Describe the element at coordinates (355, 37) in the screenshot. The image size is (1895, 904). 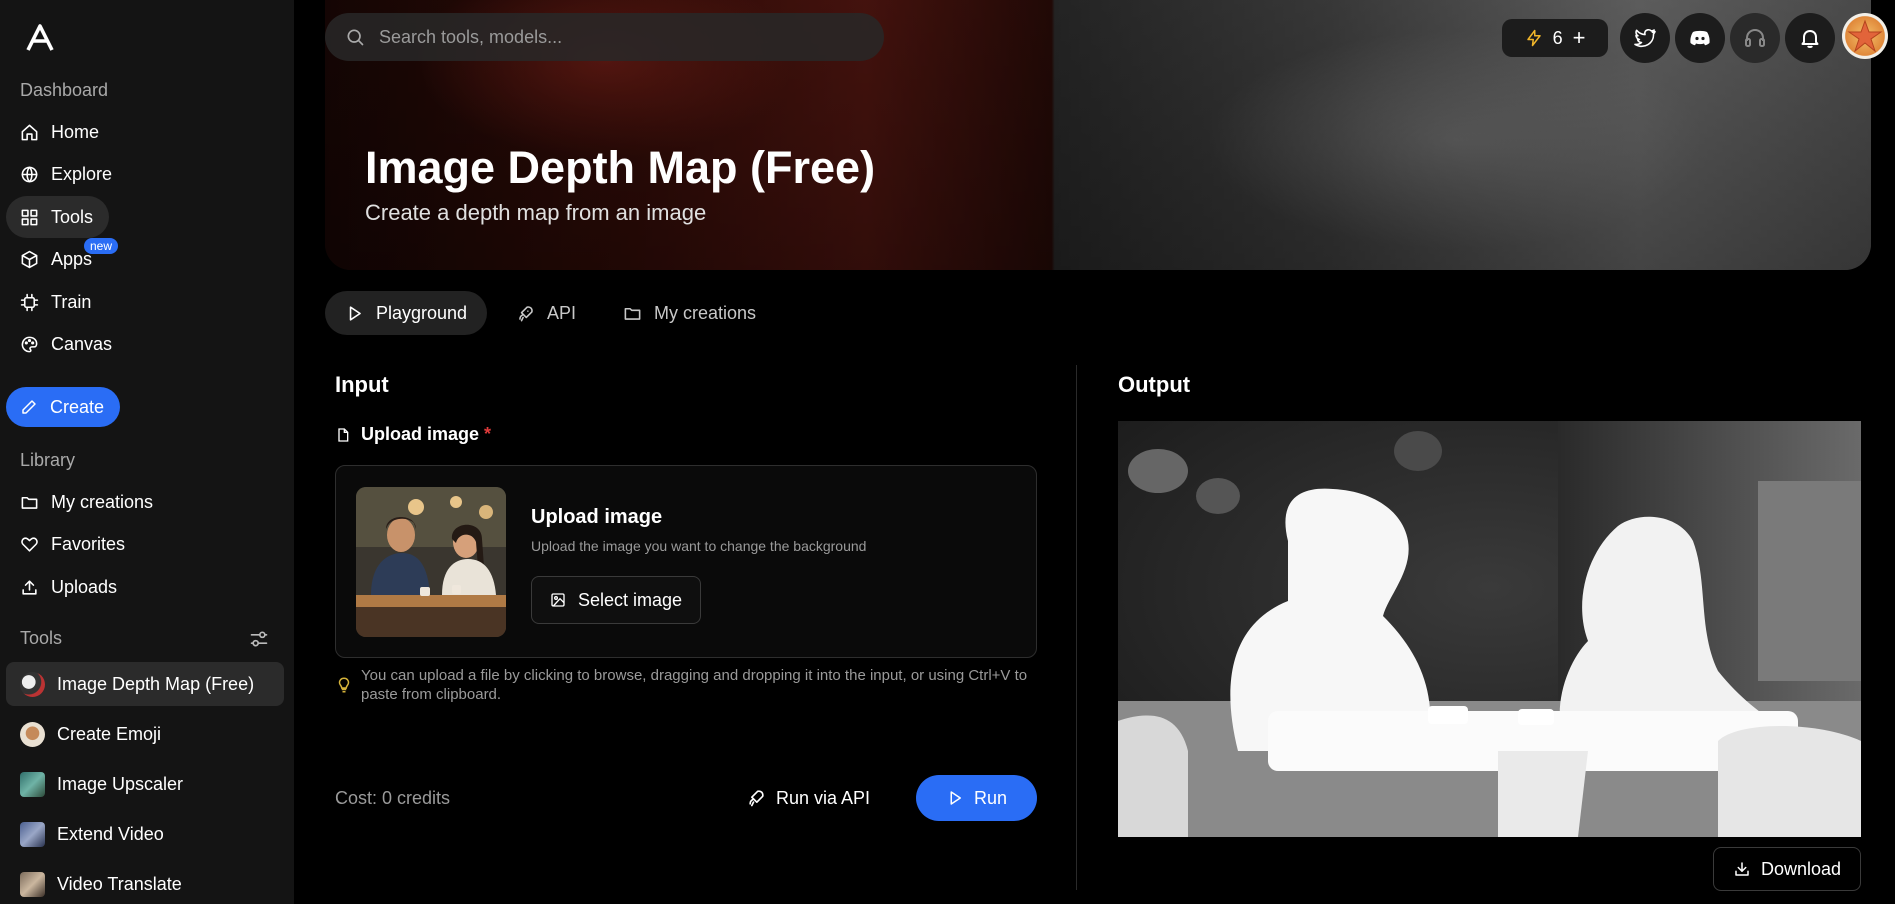
I see `search-icon` at that location.